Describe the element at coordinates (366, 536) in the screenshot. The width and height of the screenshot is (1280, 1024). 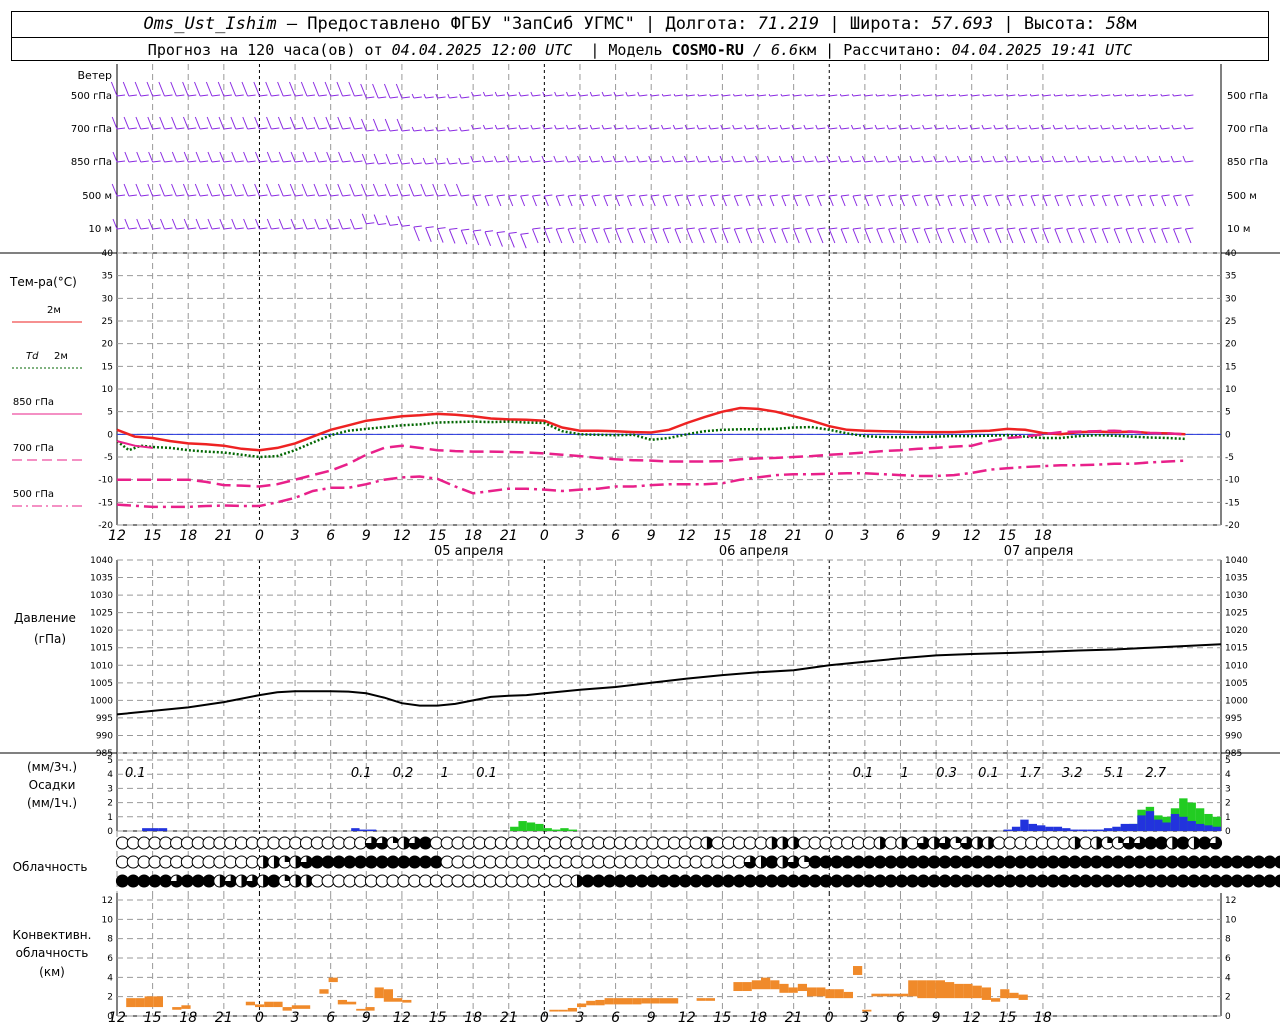
I see `temp-hour-label: 9` at that location.